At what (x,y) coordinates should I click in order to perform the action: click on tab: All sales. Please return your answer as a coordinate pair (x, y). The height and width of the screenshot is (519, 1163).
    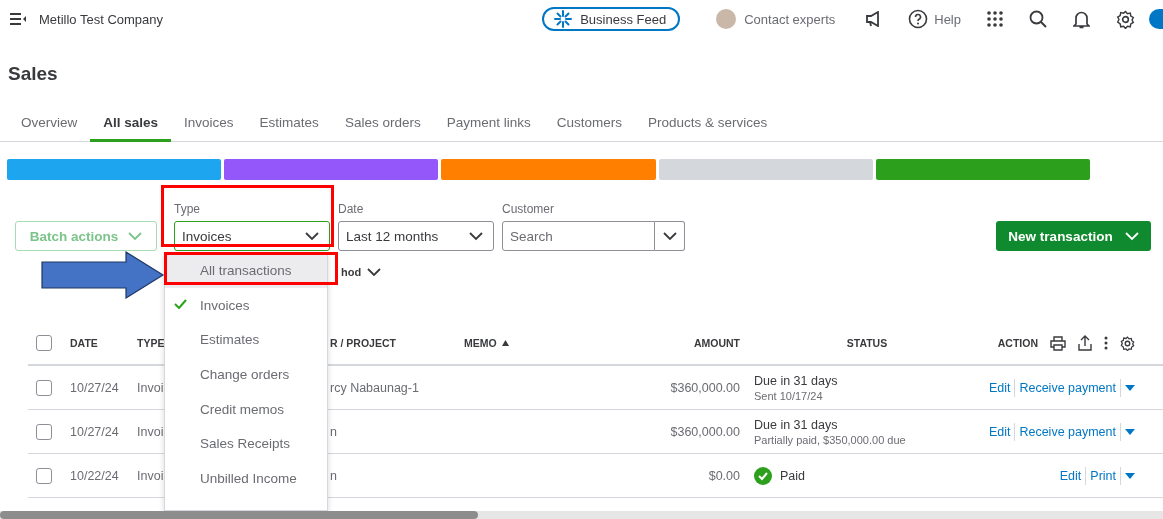
    Looking at the image, I should click on (131, 124).